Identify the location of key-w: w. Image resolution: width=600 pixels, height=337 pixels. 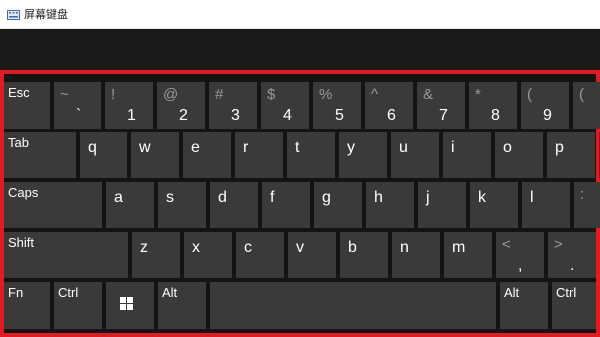
(155, 155).